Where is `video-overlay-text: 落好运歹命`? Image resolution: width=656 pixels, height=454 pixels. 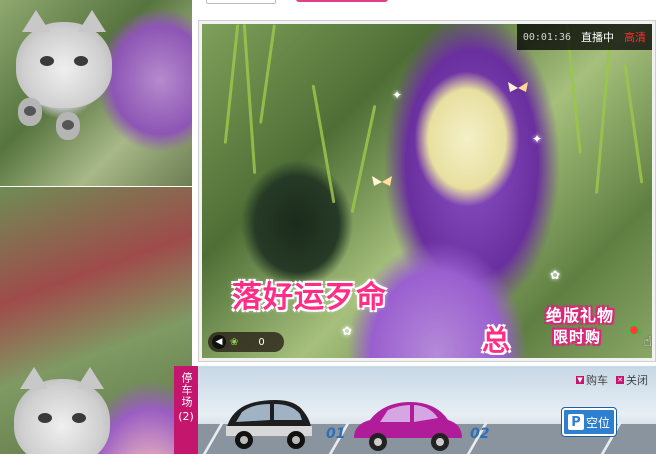 video-overlay-text: 落好运歹命 is located at coordinates (309, 297).